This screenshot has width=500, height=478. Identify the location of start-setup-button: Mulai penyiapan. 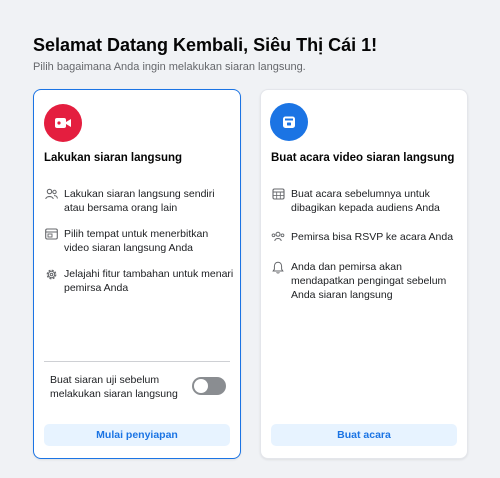
(137, 435).